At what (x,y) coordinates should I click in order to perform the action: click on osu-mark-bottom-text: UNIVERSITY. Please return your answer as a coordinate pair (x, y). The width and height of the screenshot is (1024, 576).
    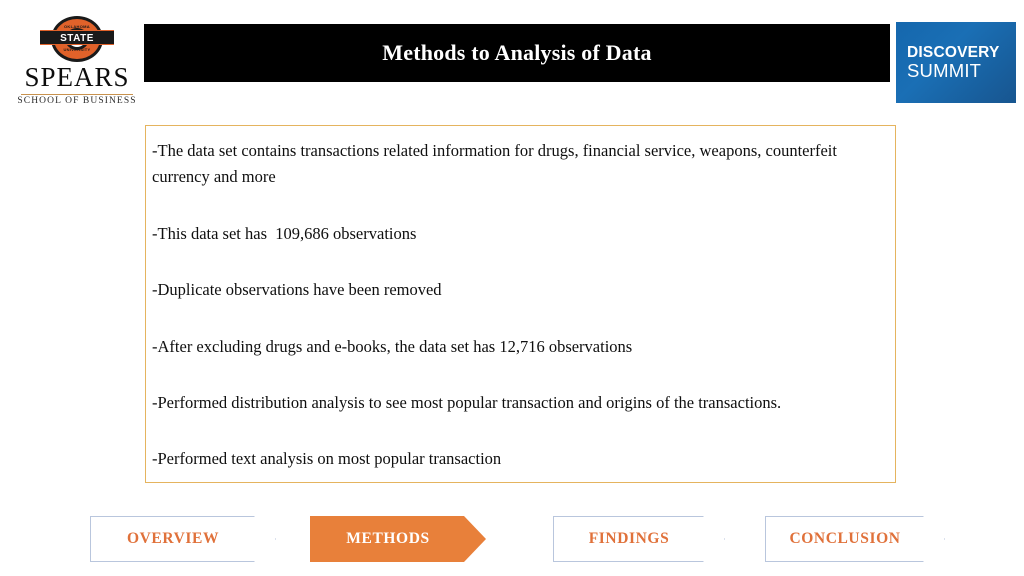
    Looking at the image, I should click on (77, 49).